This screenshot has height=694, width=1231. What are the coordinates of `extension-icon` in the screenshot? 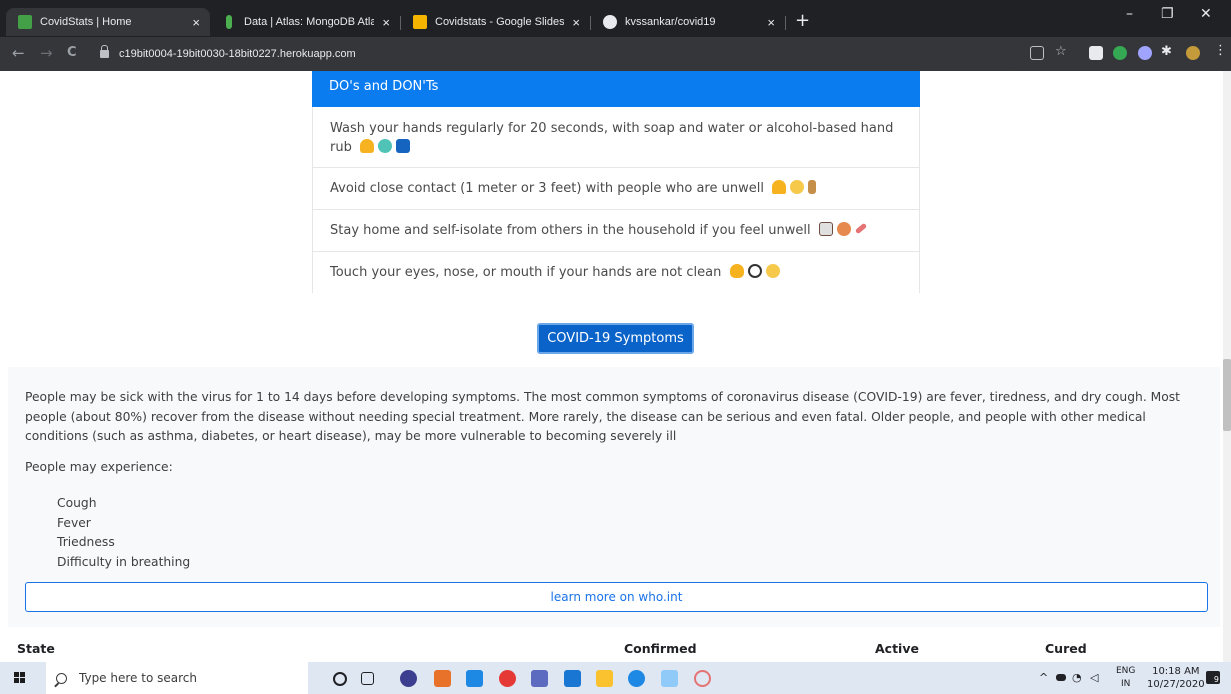 It's located at (1145, 53).